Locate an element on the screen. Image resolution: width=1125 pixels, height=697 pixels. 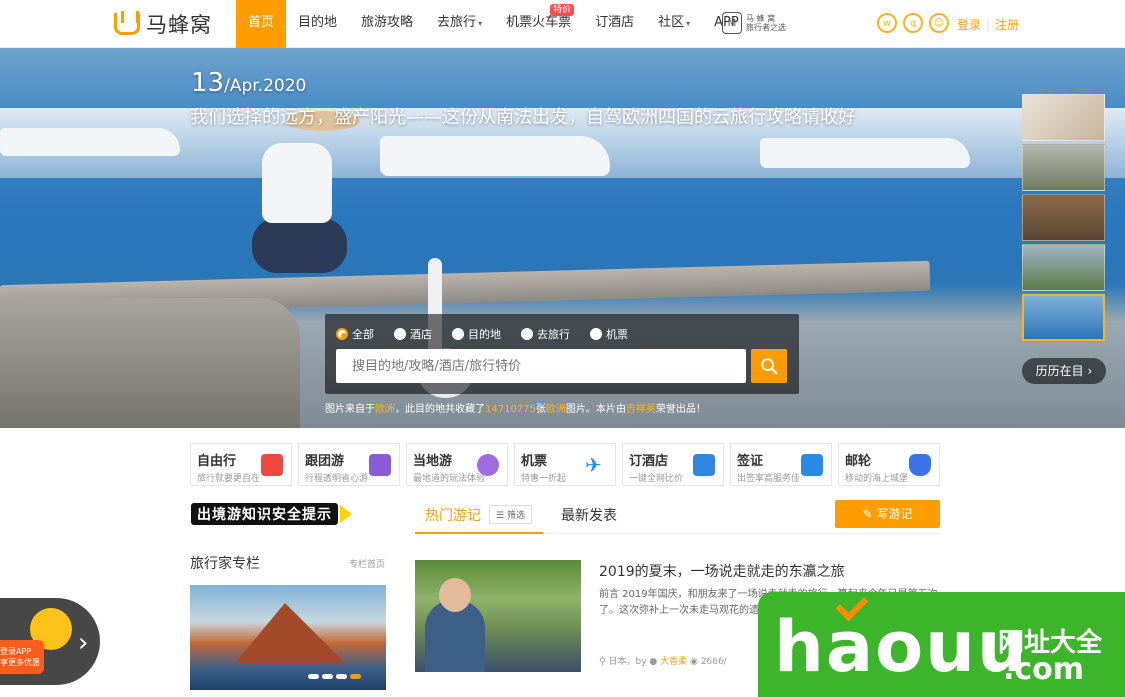
credit-text: 张 is located at coordinates (540, 409).